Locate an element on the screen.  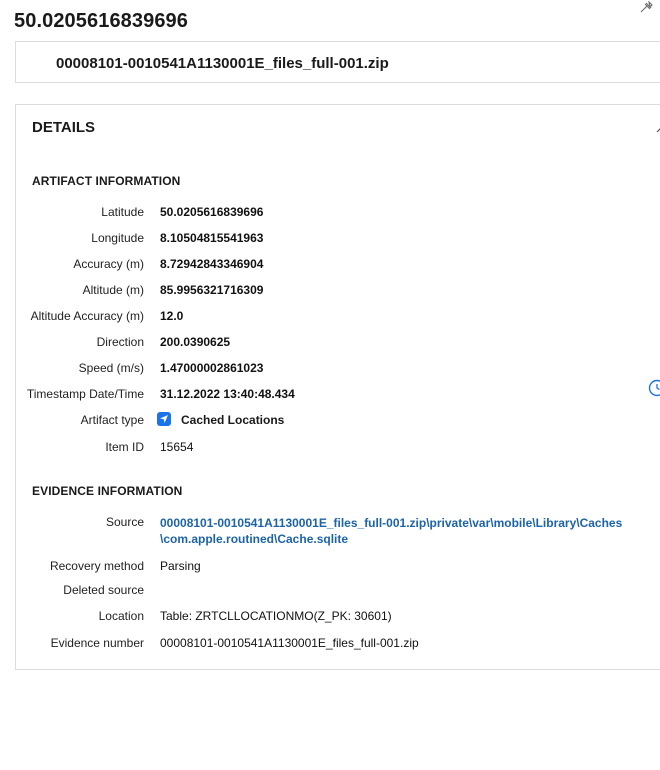
row-value: 50.0205616839696 is located at coordinates (212, 212).